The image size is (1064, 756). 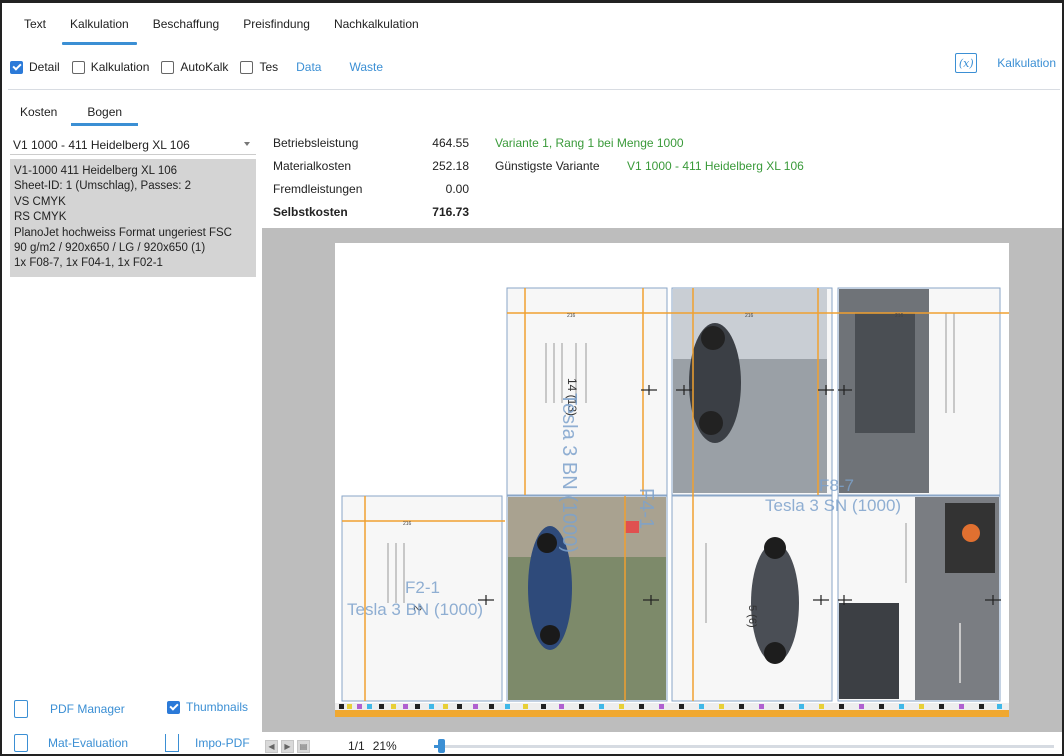 I want to click on impo-pdf-button: Impo-PDF, so click(x=207, y=743).